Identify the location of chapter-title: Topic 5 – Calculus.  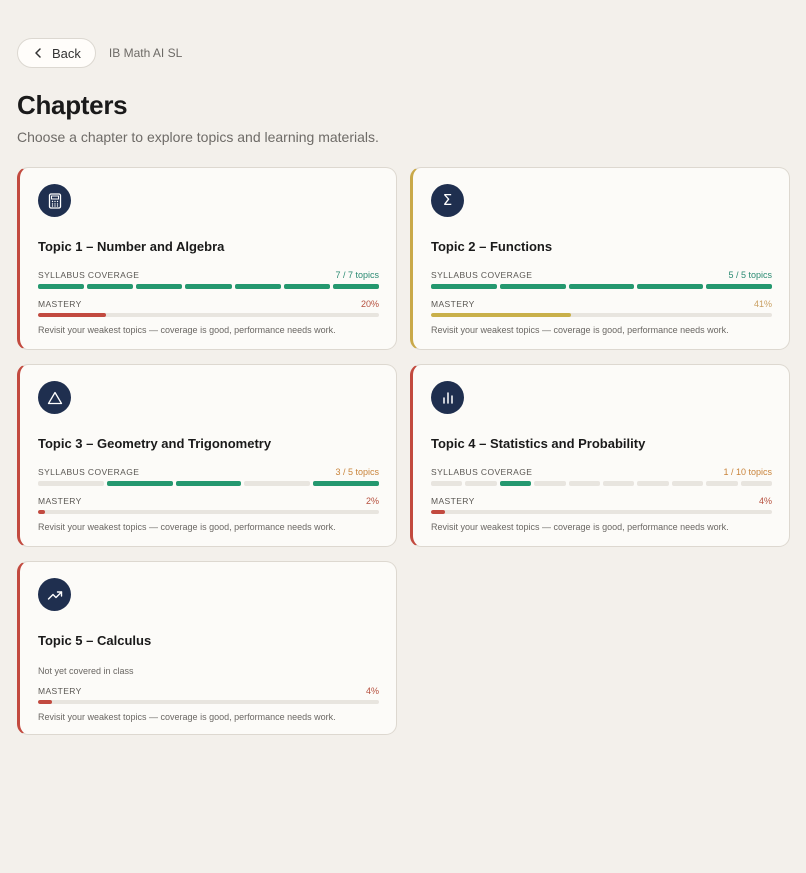
(95, 640).